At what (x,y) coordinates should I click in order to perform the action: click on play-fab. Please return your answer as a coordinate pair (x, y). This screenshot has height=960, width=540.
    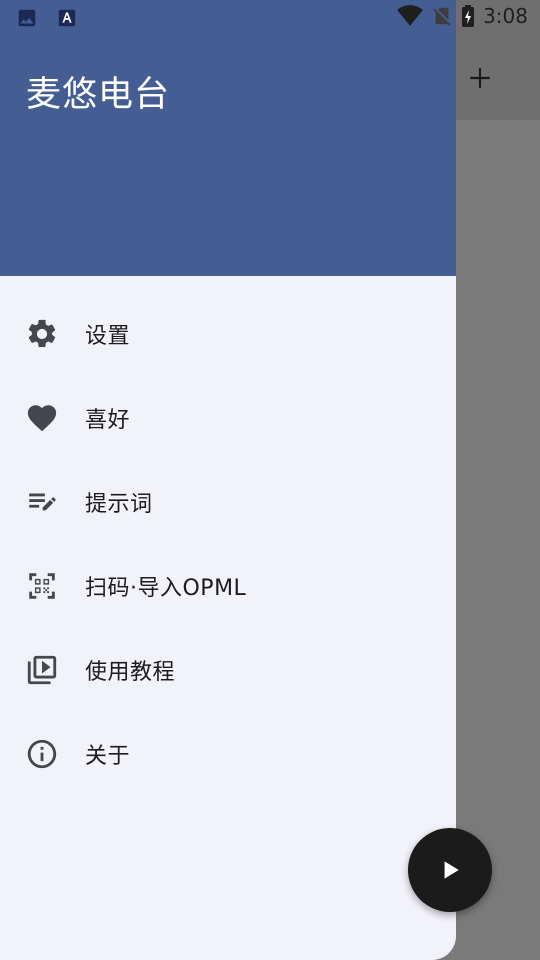
    Looking at the image, I should click on (450, 870).